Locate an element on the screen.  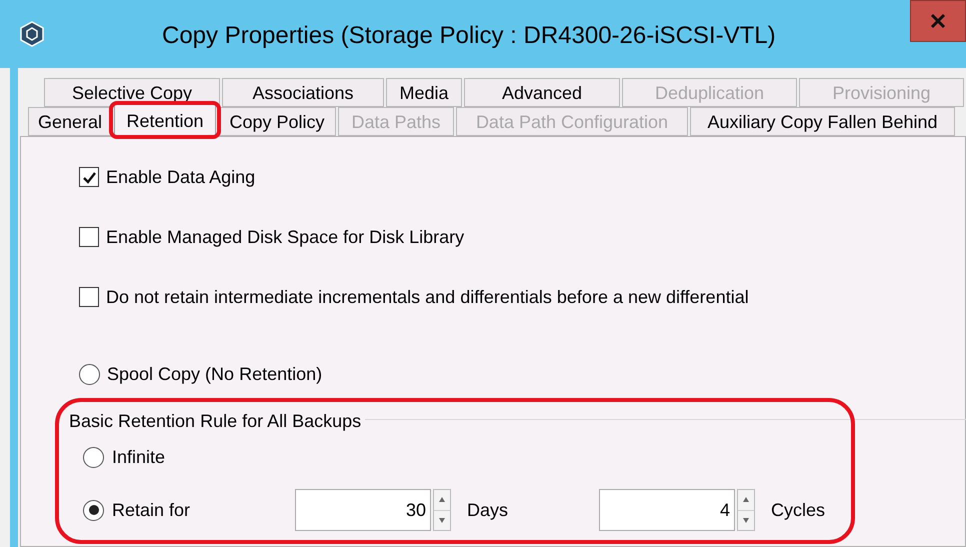
close-button is located at coordinates (938, 21).